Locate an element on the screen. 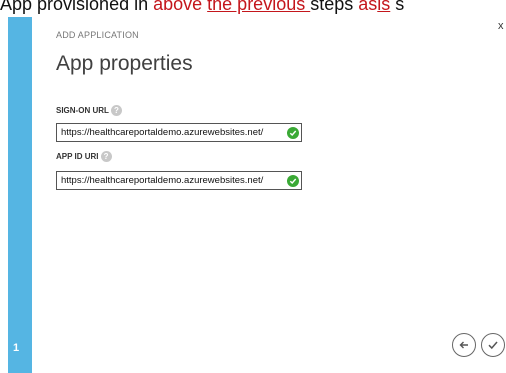 Image resolution: width=506 pixels, height=373 pixels. caption-part: as is located at coordinates (368, 7).